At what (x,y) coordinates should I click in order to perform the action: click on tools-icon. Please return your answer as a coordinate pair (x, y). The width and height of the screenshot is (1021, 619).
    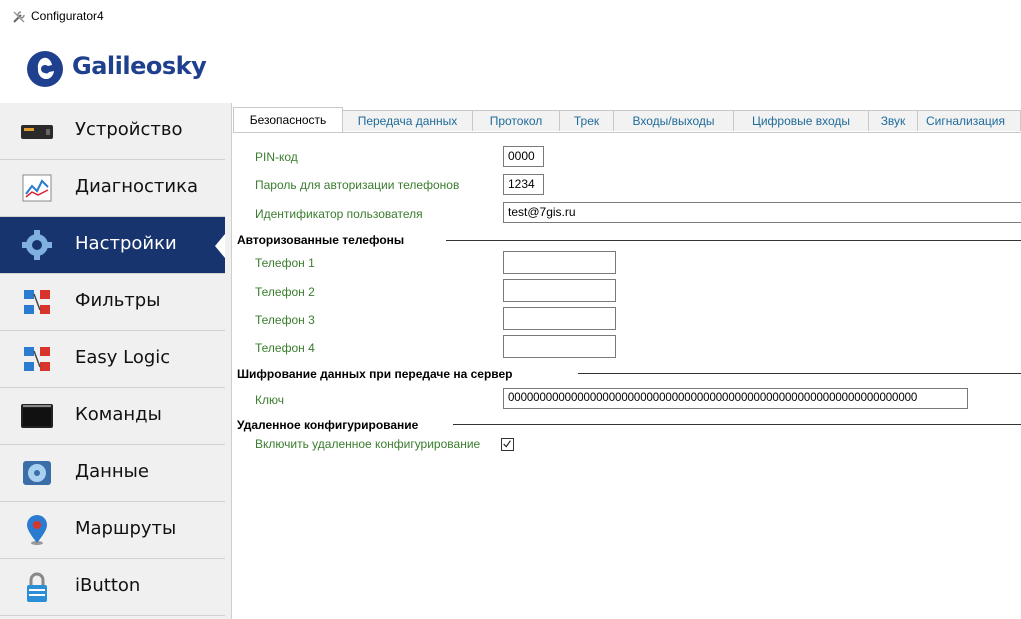
    Looking at the image, I should click on (19, 17).